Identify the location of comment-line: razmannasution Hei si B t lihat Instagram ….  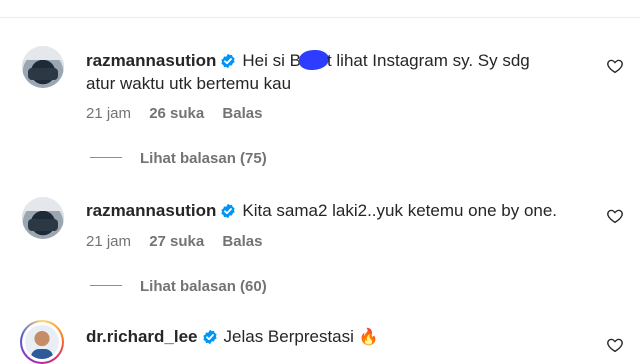
(308, 61).